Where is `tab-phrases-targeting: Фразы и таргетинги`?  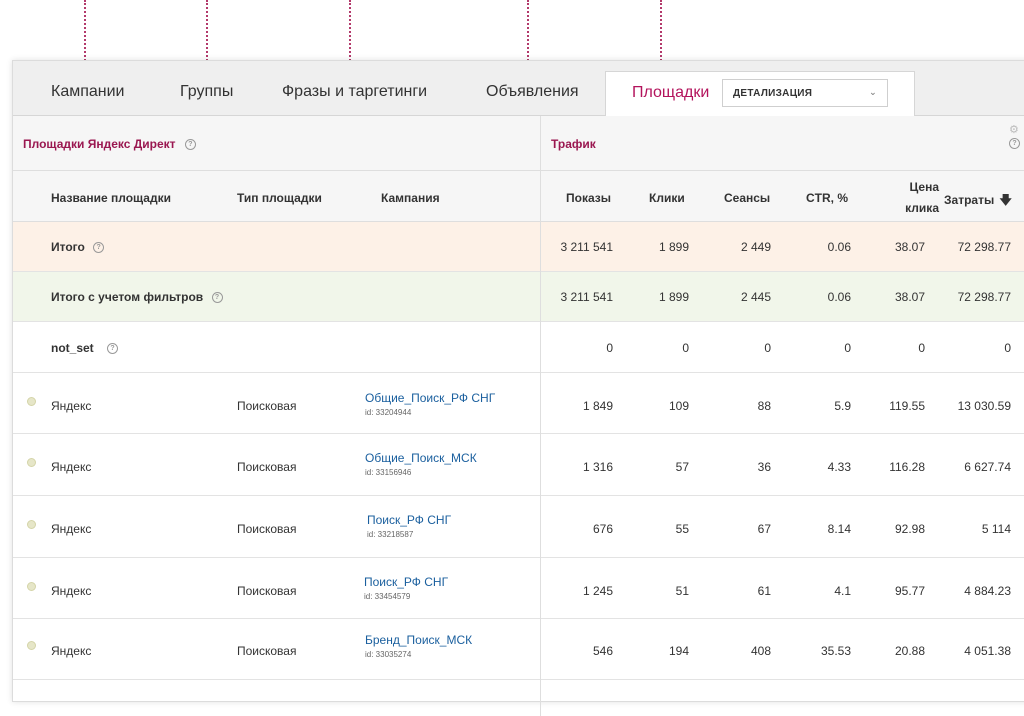 tab-phrases-targeting: Фразы и таргетинги is located at coordinates (354, 92).